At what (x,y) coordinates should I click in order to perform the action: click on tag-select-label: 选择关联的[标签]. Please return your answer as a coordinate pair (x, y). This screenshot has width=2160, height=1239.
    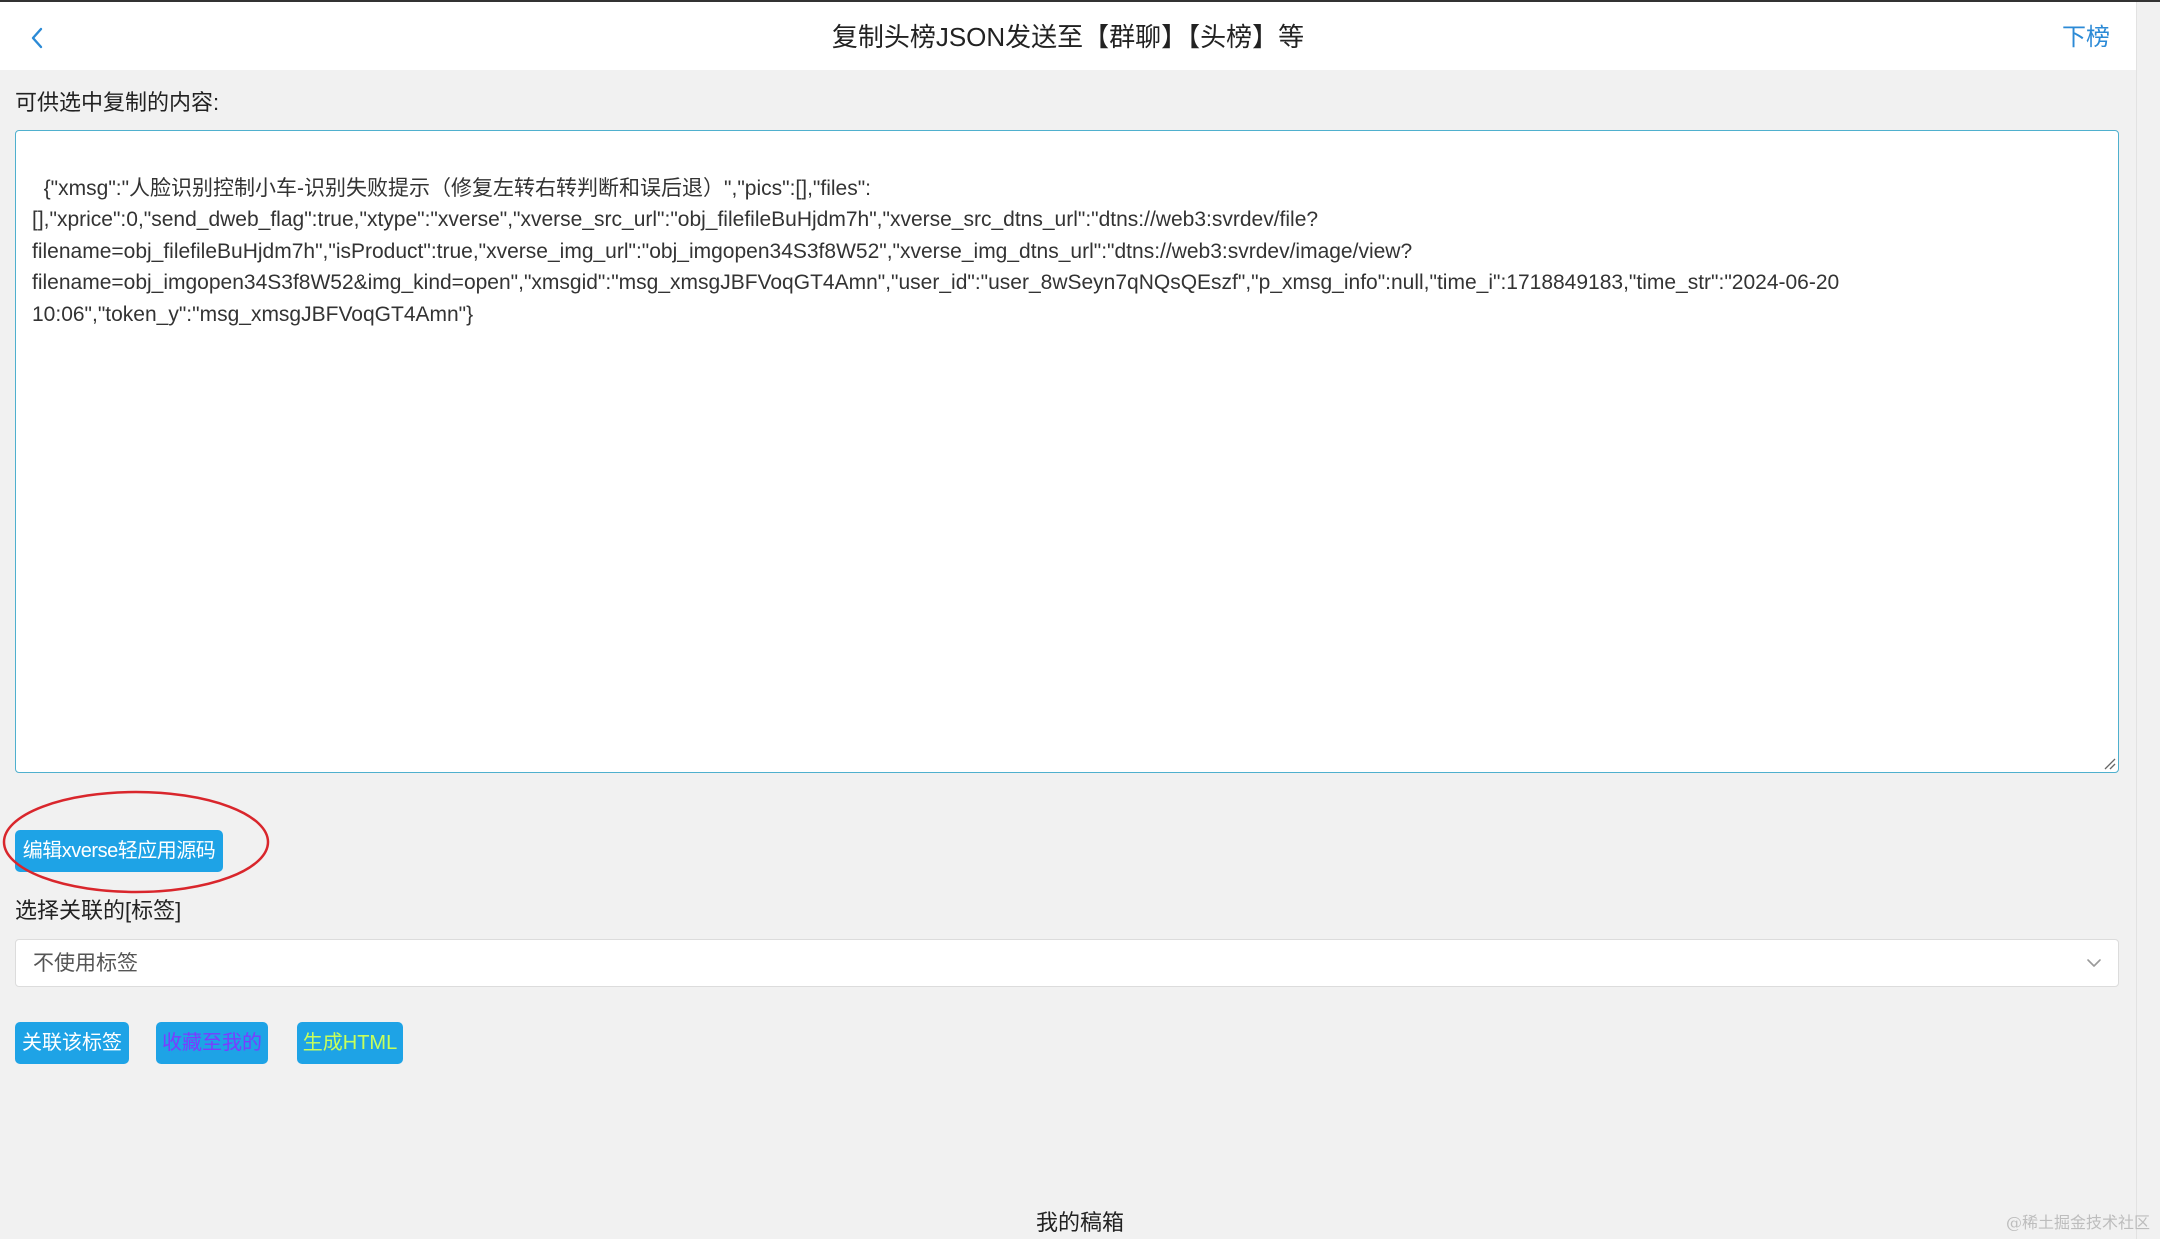
    Looking at the image, I should click on (98, 910).